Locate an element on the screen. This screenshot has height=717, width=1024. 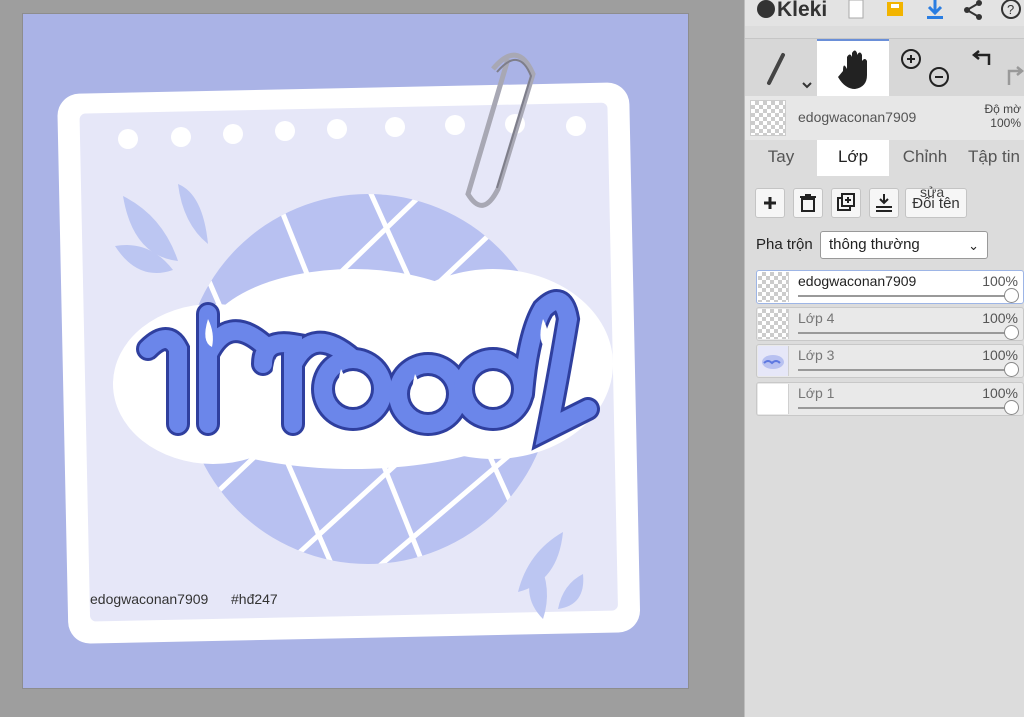
hand-tool is located at coordinates (853, 68).